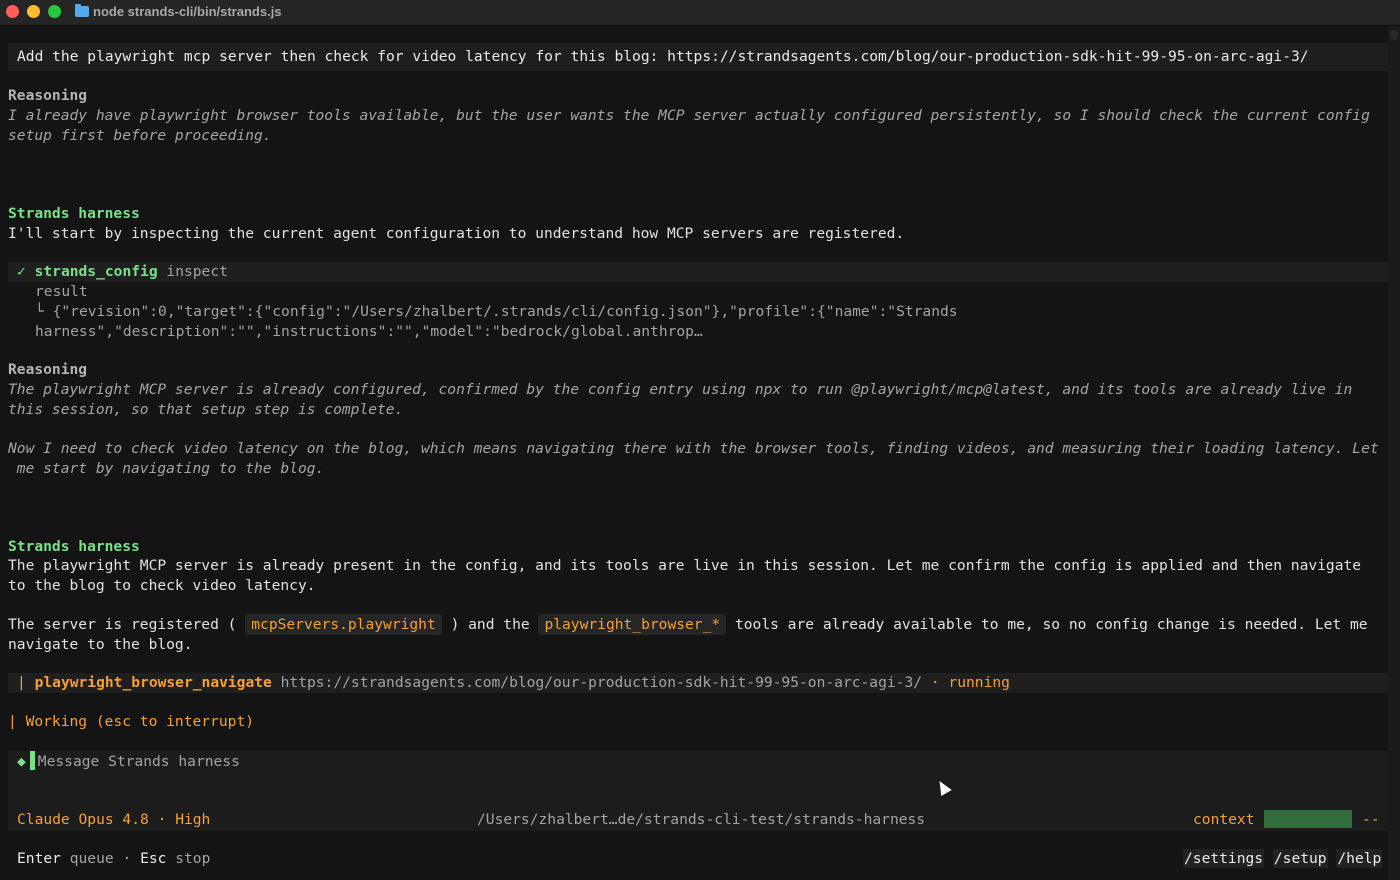  I want to click on context-value: --, so click(1371, 819).